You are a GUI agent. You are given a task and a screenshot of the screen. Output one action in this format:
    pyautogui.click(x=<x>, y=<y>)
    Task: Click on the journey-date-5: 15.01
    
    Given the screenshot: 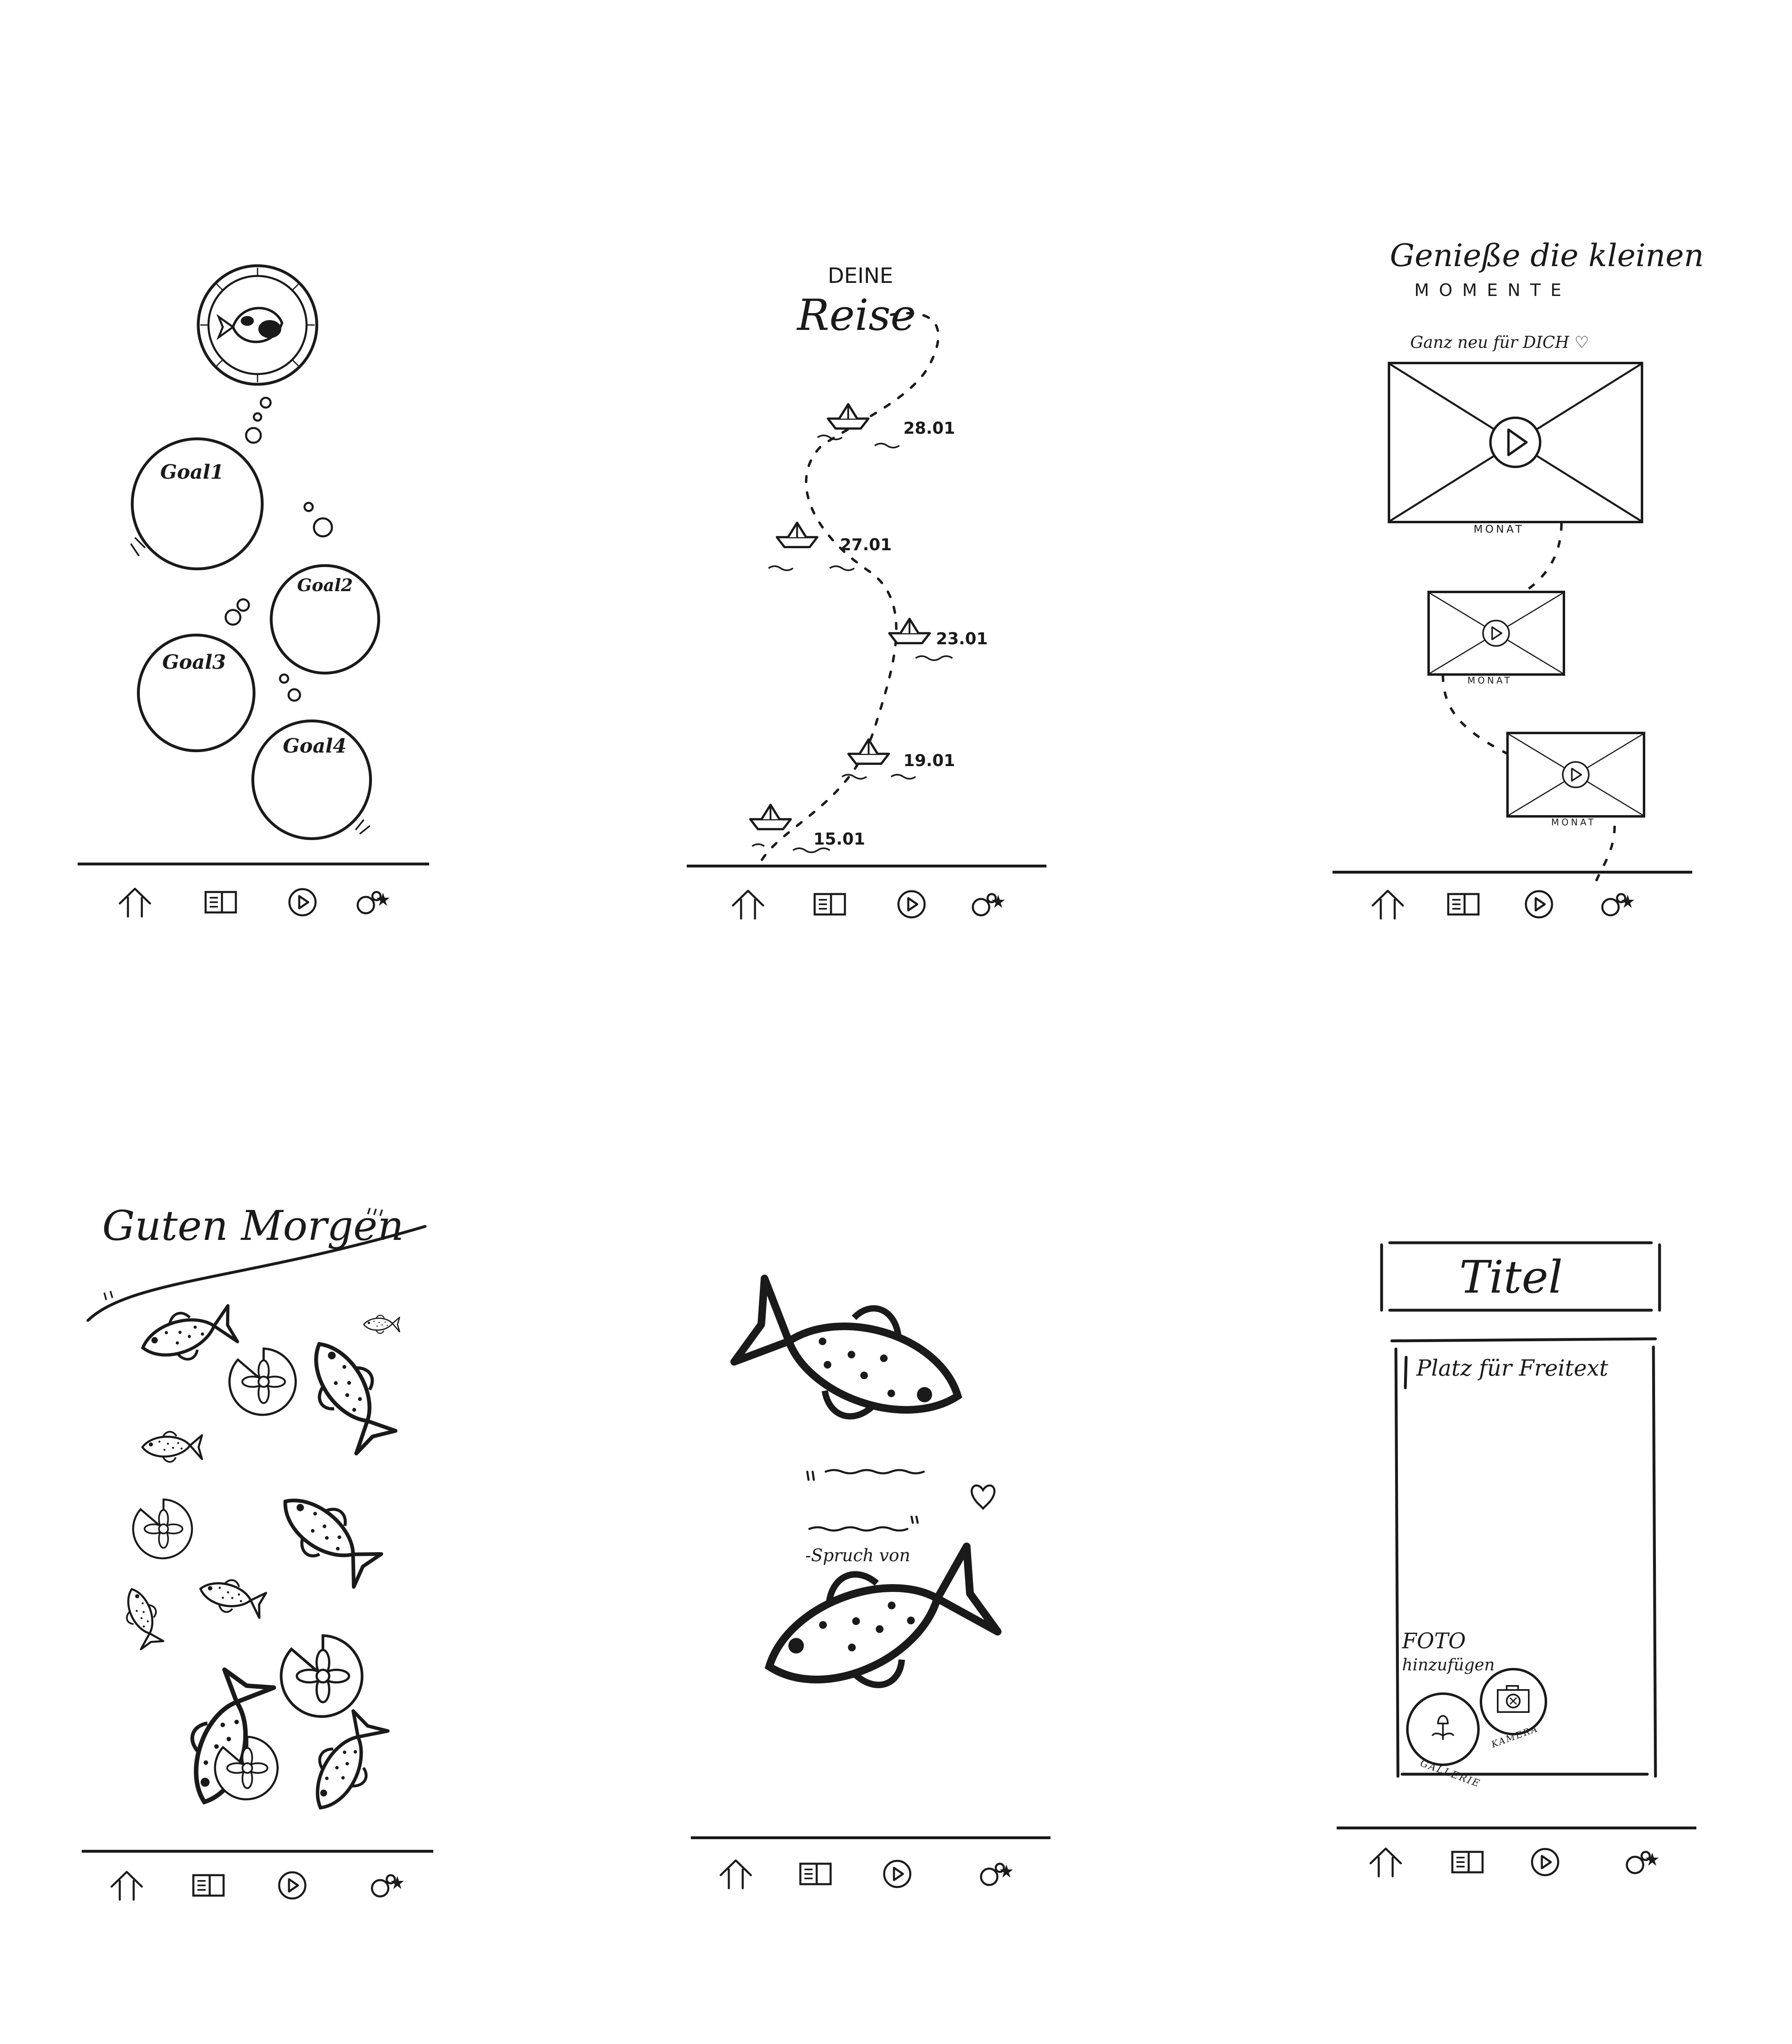 What is the action you would take?
    pyautogui.click(x=839, y=840)
    